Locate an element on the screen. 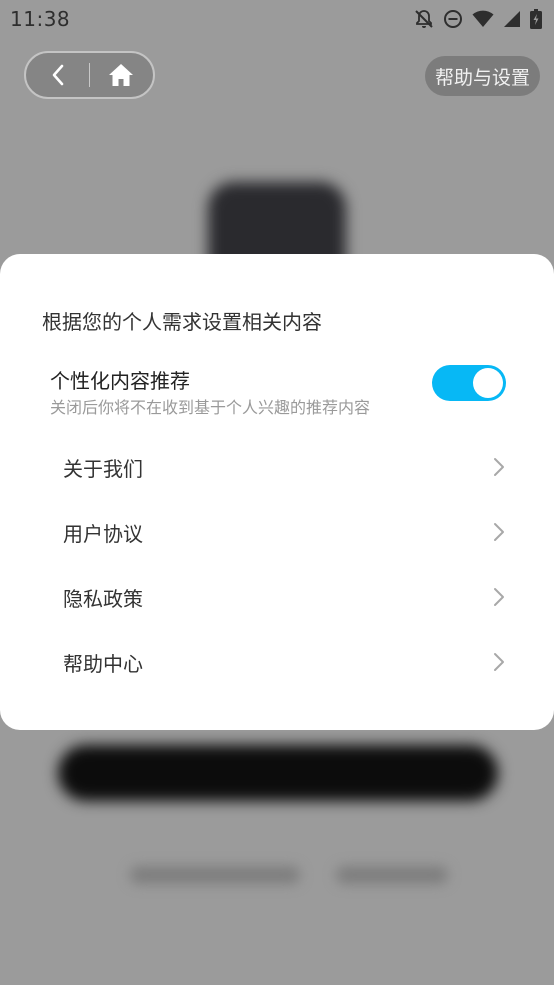  status-bar: 11:38 is located at coordinates (277, 19).